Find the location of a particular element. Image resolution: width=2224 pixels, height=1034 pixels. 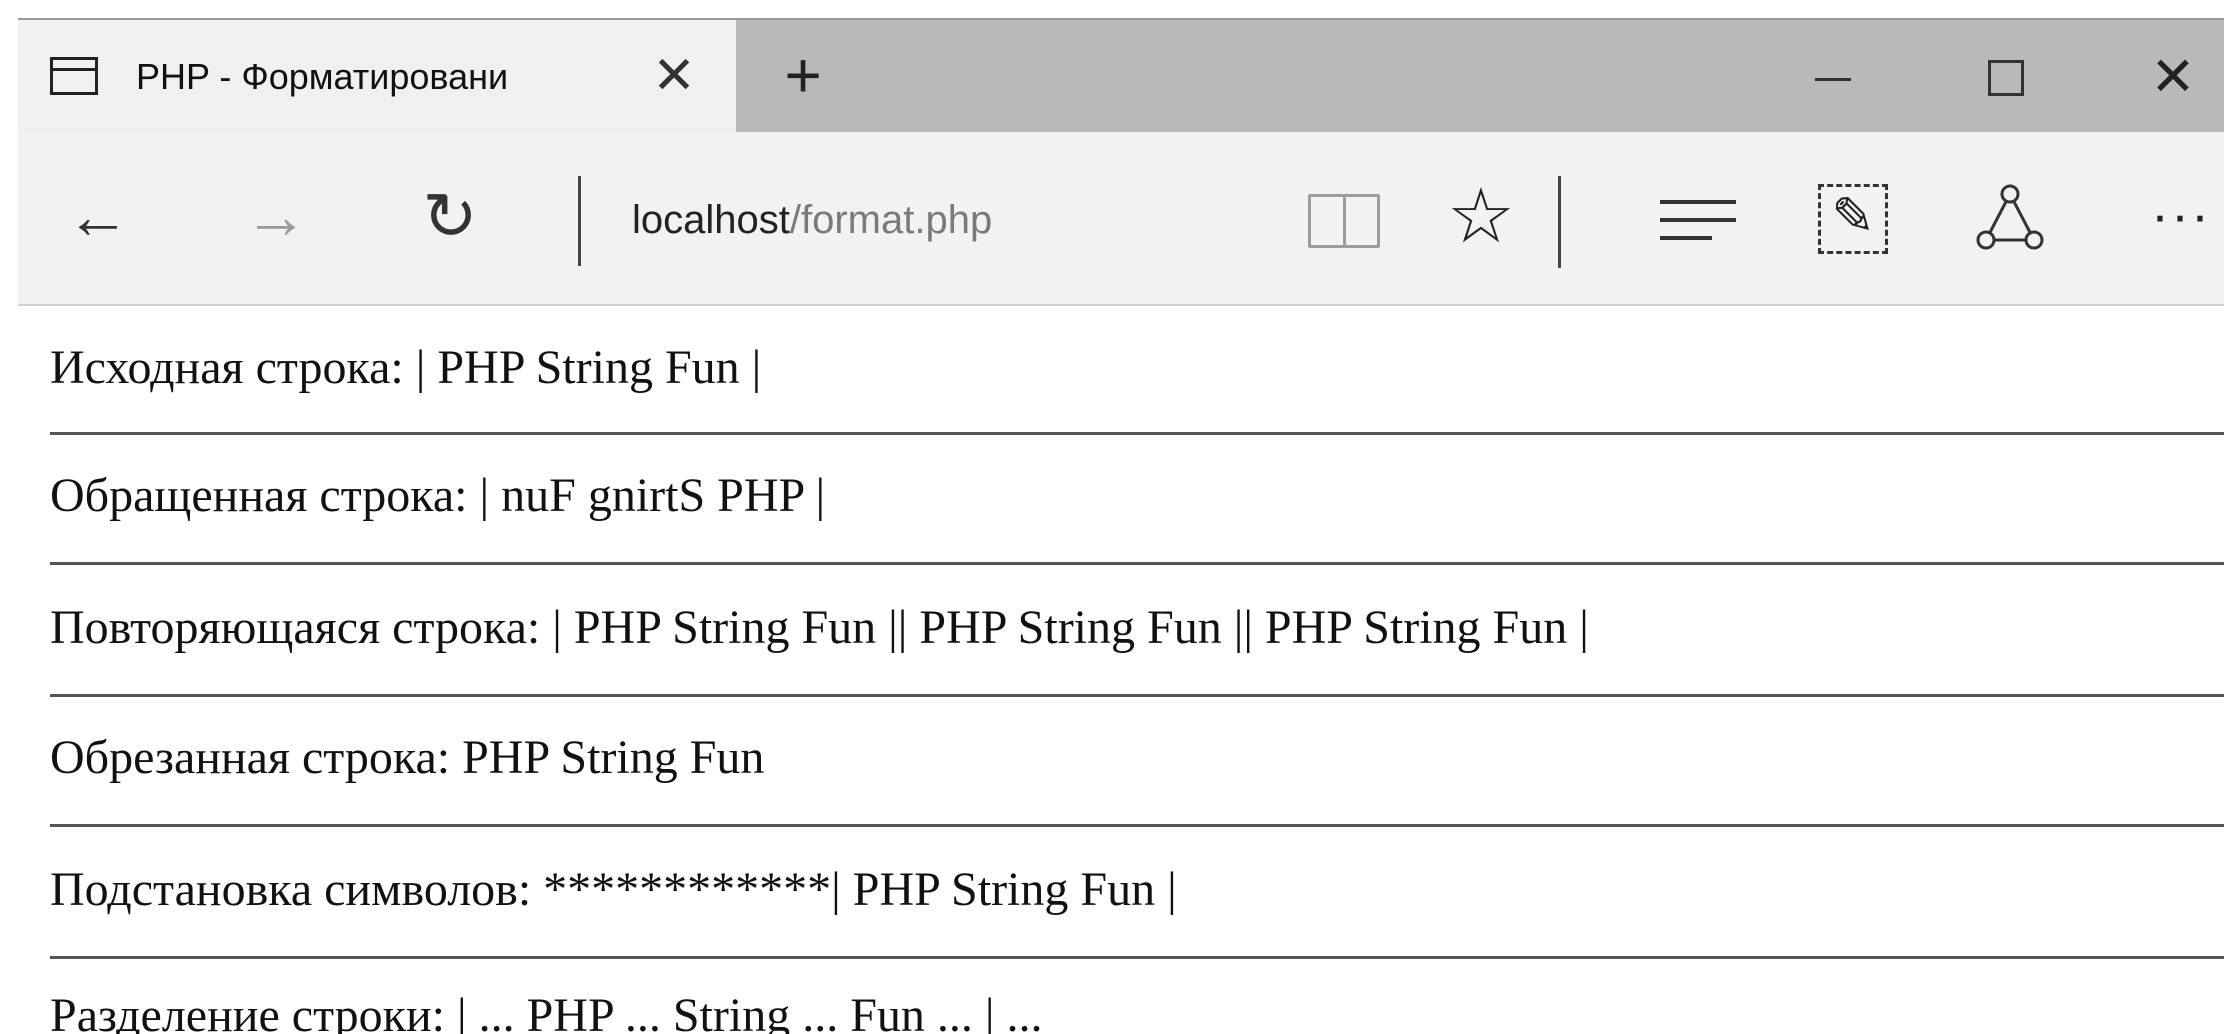

arrow-left-icon: ← is located at coordinates (98, 216).